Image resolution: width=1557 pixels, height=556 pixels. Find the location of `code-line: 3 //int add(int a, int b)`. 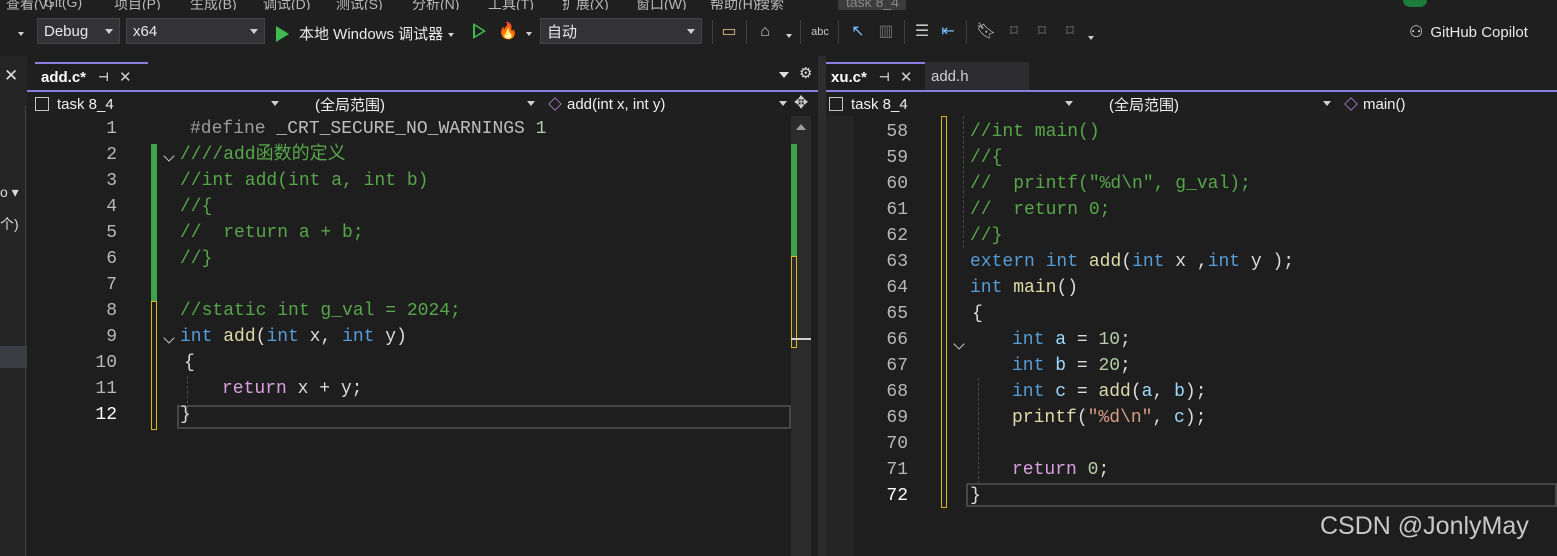

code-line: 3 //int add(int a, int b) is located at coordinates (422, 181).